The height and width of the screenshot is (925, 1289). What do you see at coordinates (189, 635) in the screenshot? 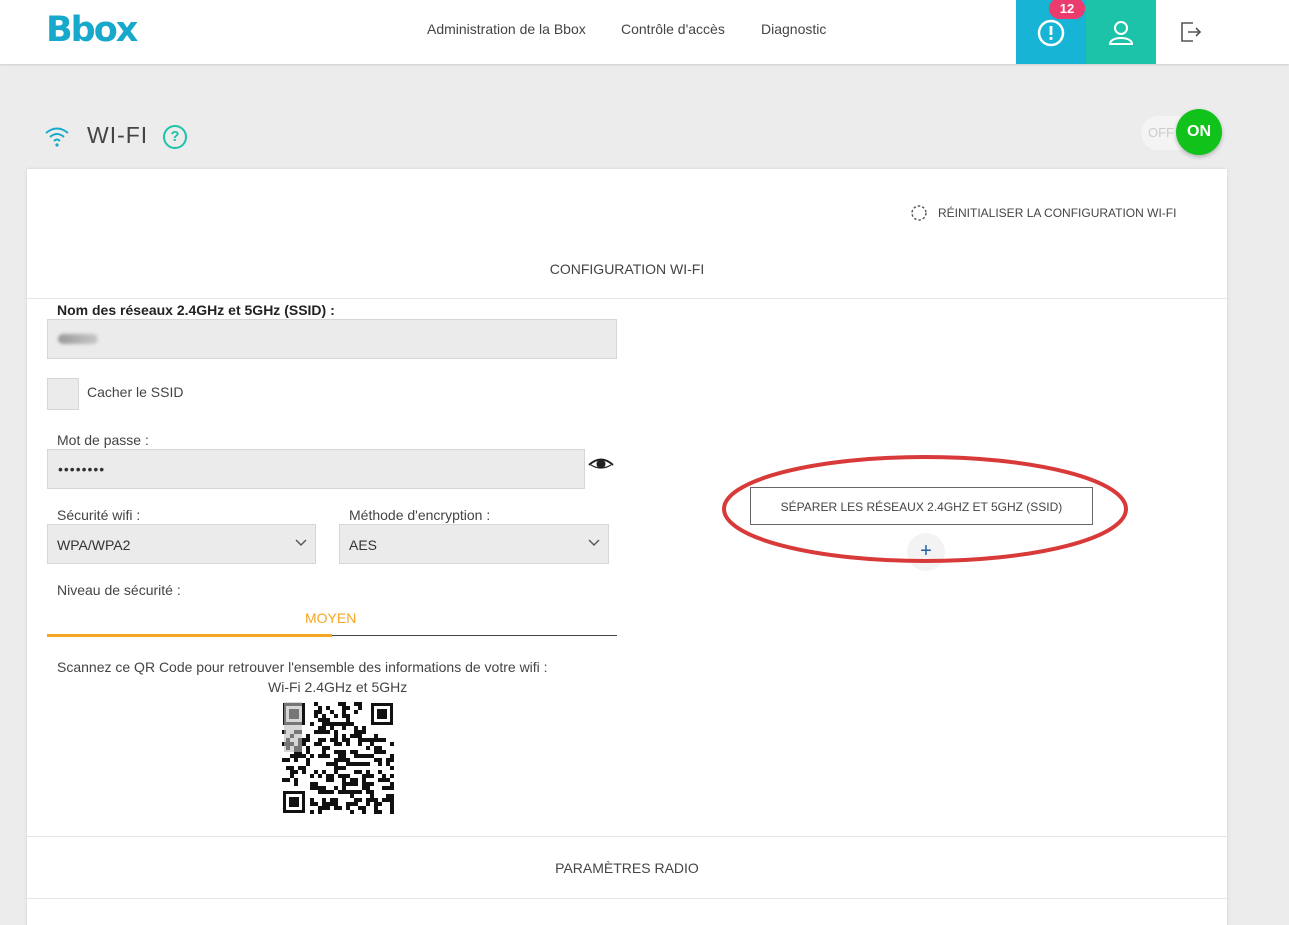
I see `security-level-fill` at bounding box center [189, 635].